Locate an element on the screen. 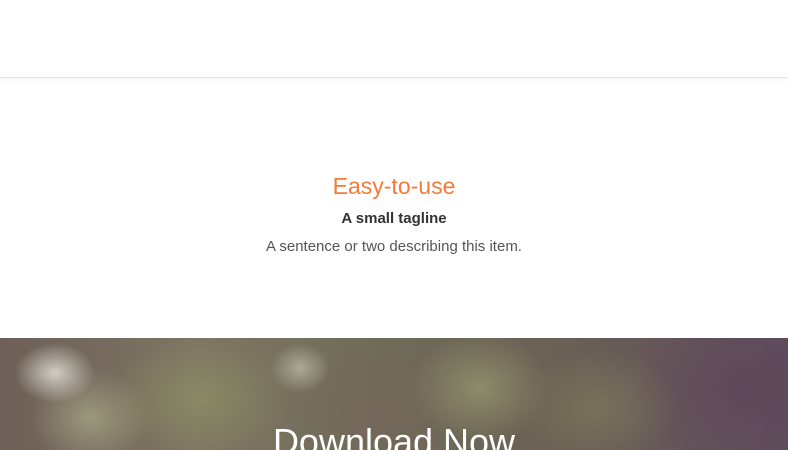 This screenshot has width=788, height=450. feature-tagline: A small tagline is located at coordinates (394, 218).